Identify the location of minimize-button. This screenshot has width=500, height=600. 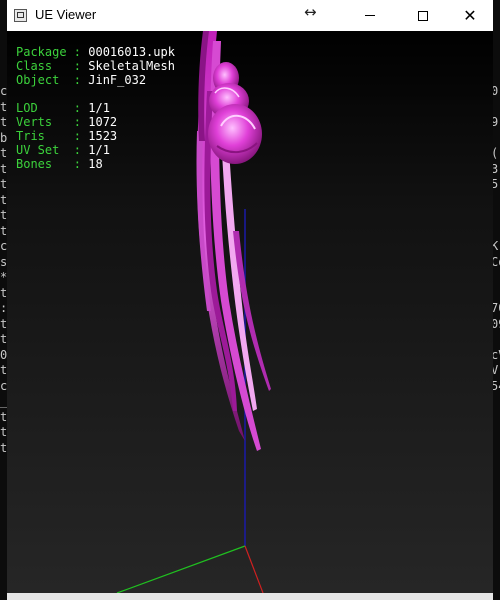
(370, 15).